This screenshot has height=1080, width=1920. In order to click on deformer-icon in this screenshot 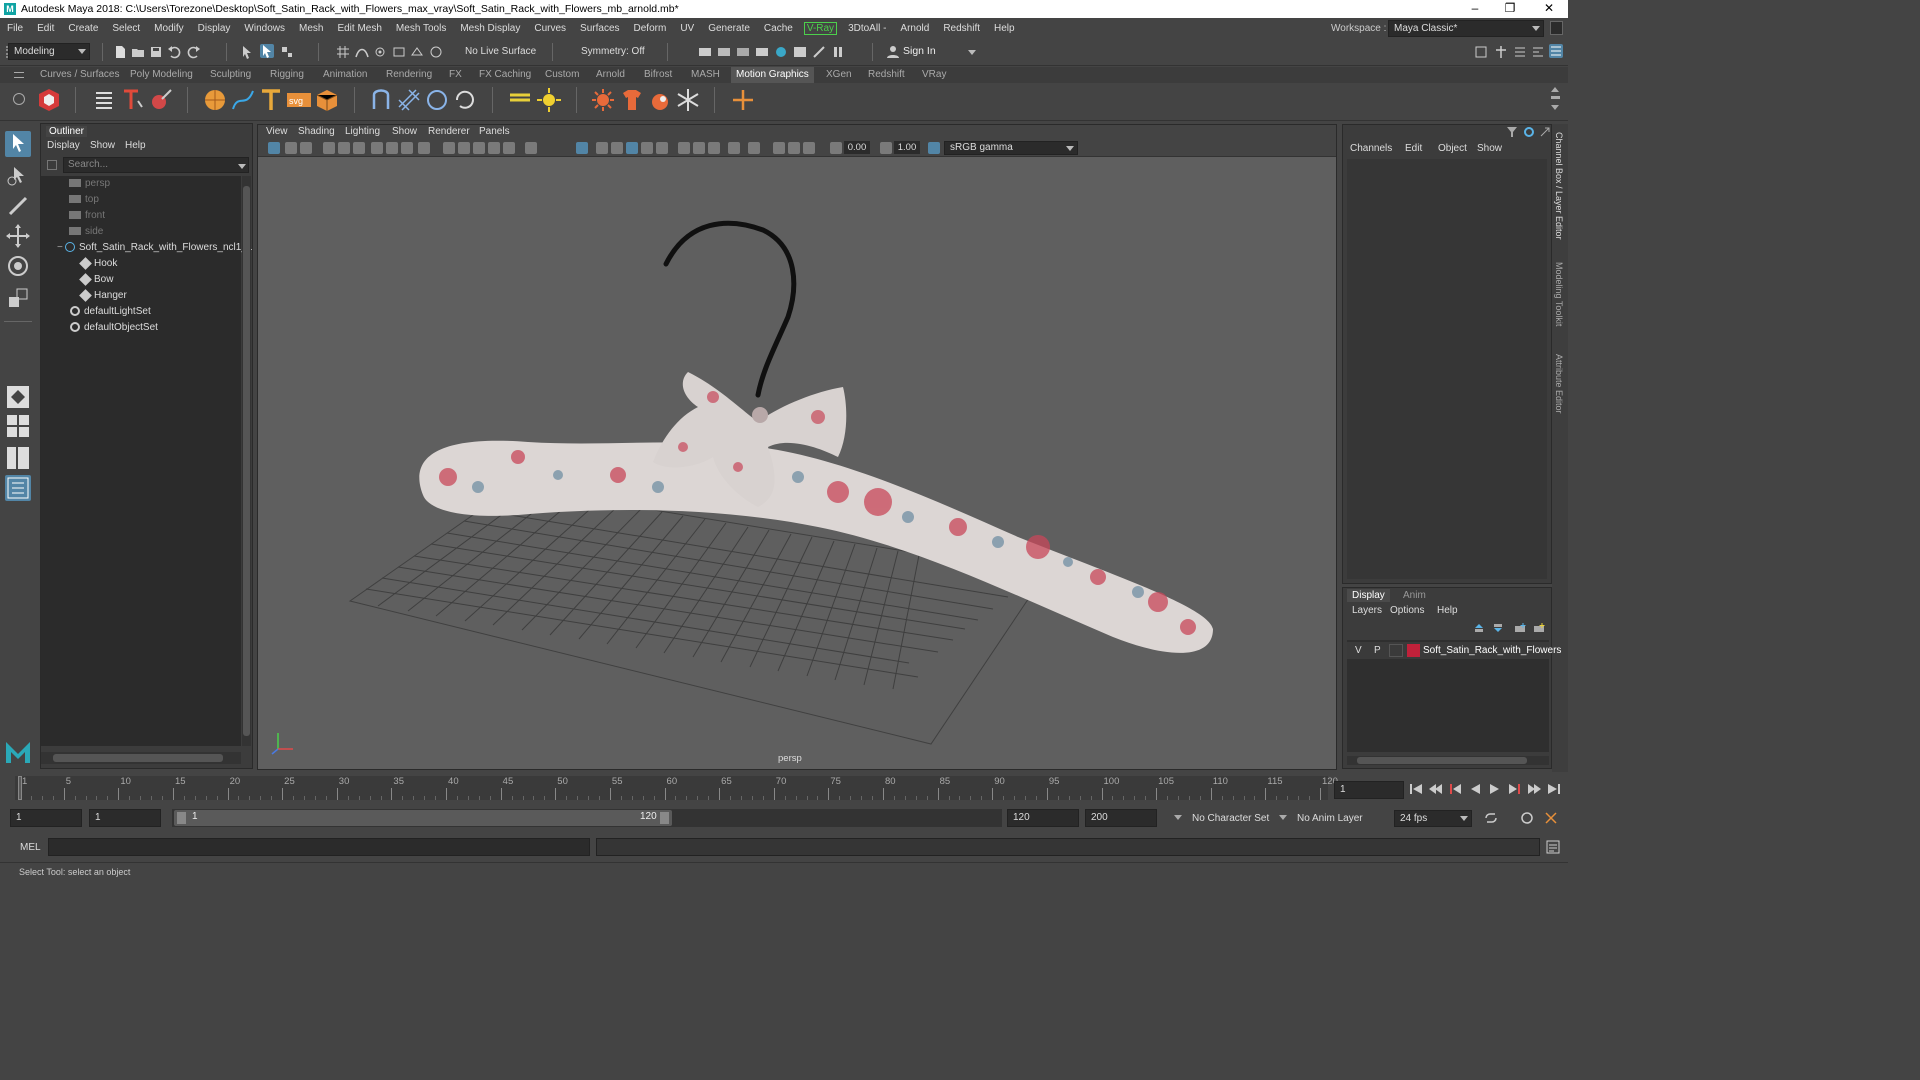, I will do `click(381, 100)`.